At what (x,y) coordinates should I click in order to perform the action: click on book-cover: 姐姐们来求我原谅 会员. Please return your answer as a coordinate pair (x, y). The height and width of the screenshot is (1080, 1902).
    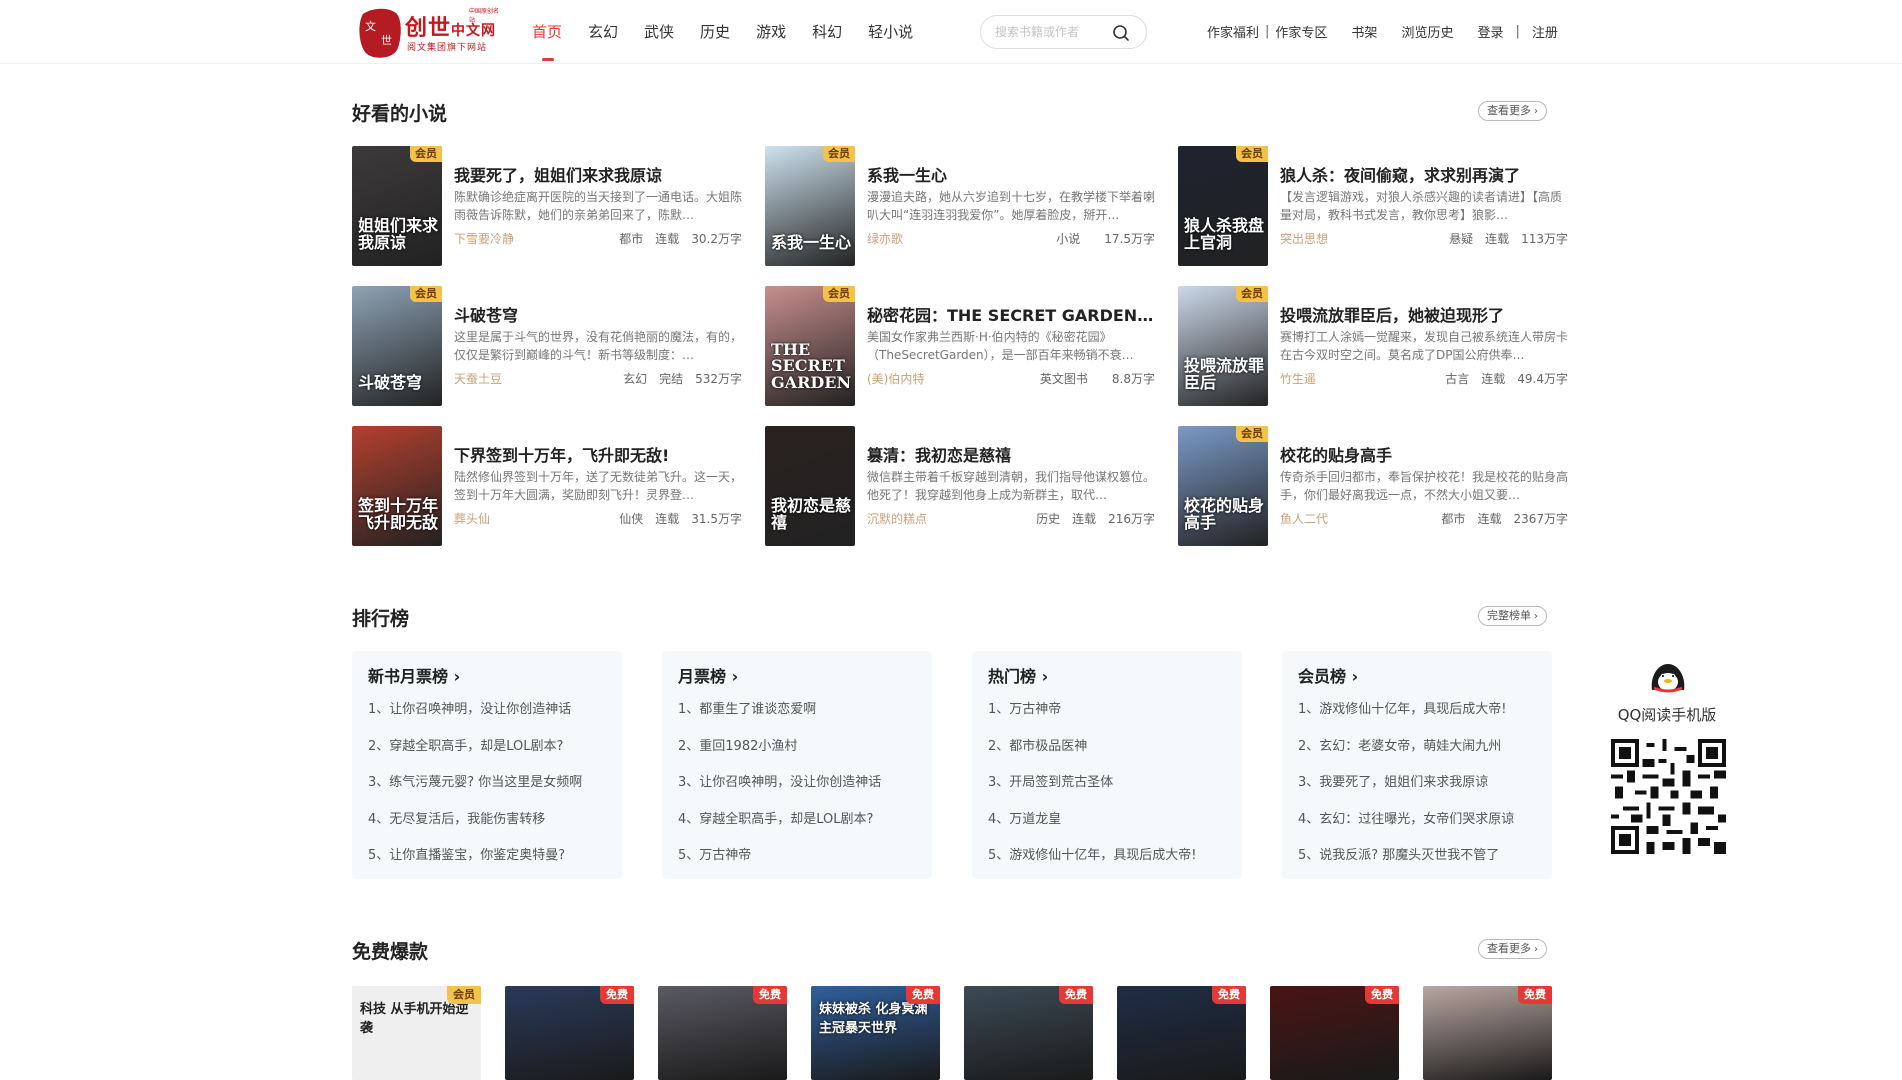
    Looking at the image, I should click on (397, 206).